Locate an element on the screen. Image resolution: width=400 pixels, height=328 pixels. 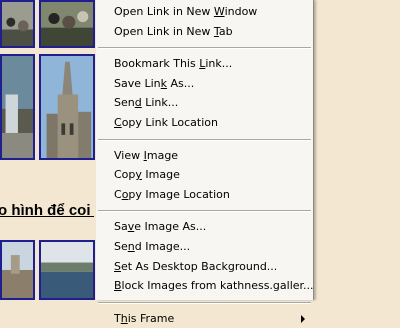
menu-item-label: Copy Link Location is located at coordinates (166, 122).